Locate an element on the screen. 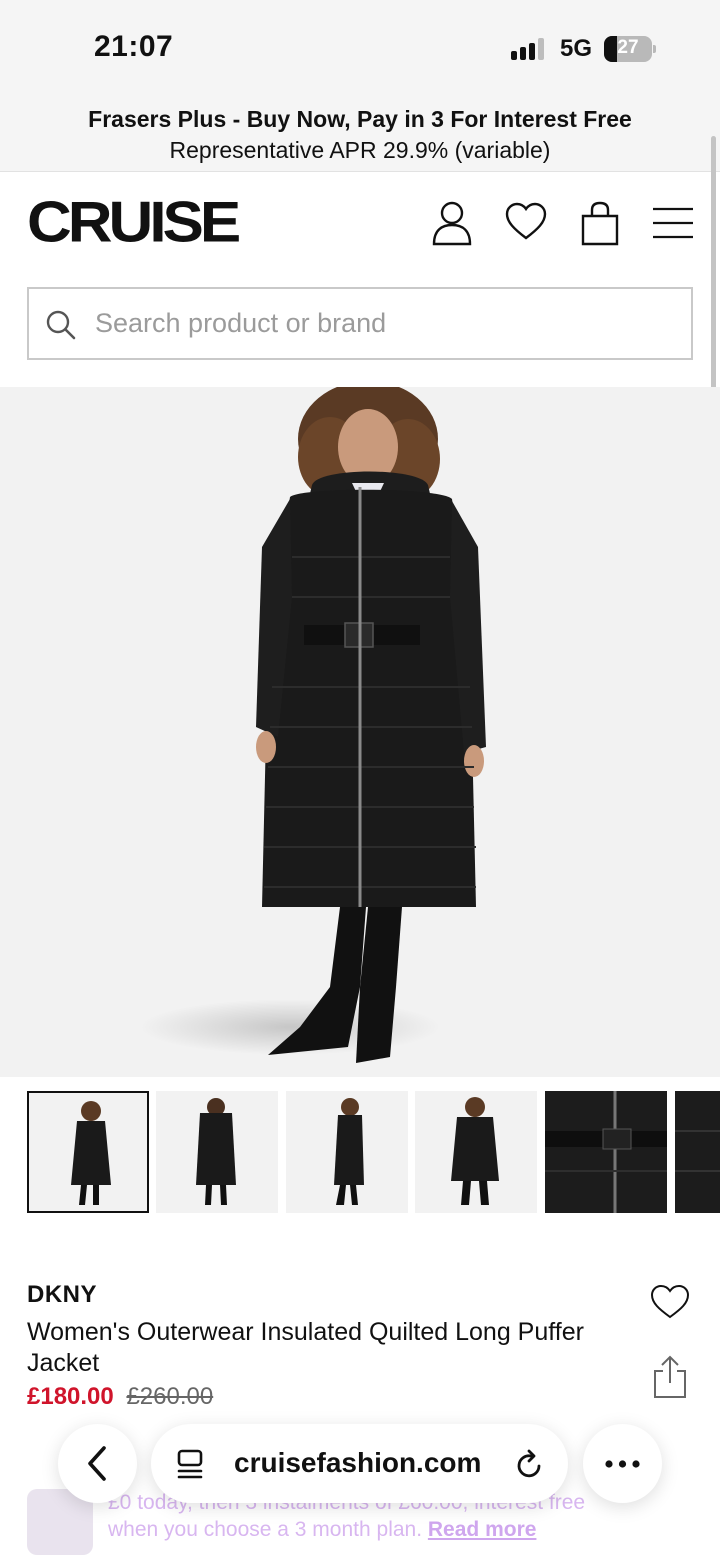  account-icon is located at coordinates (452, 223).